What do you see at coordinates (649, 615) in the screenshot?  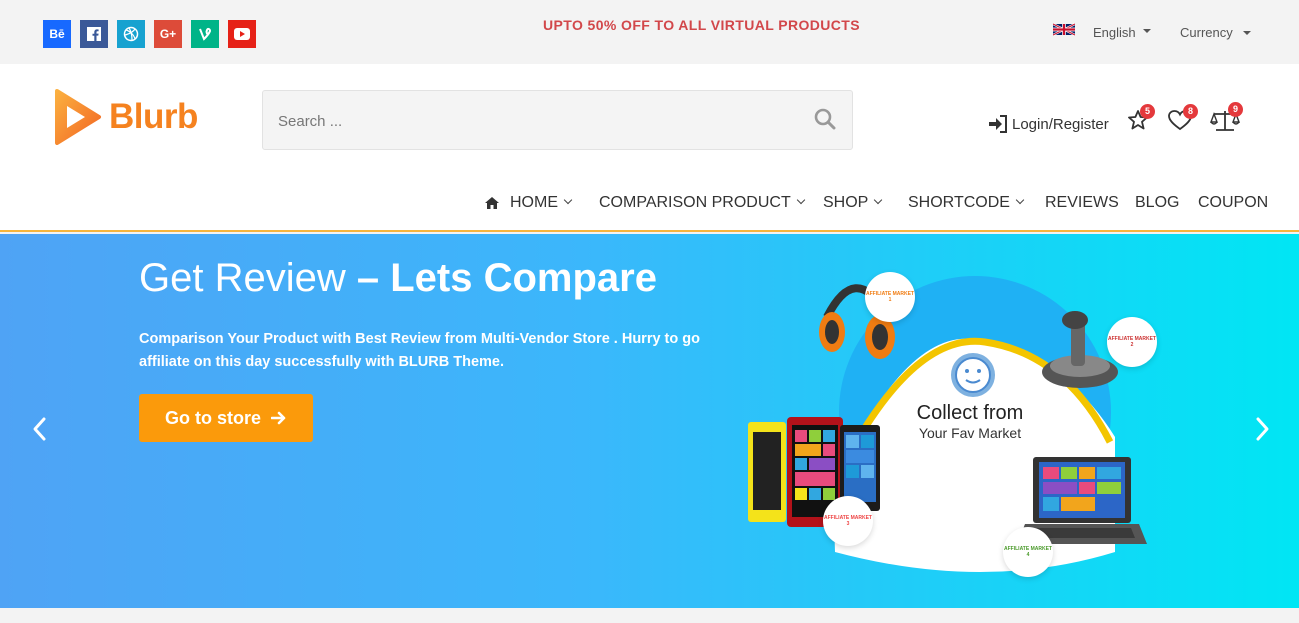 I see `page-bottom-strip` at bounding box center [649, 615].